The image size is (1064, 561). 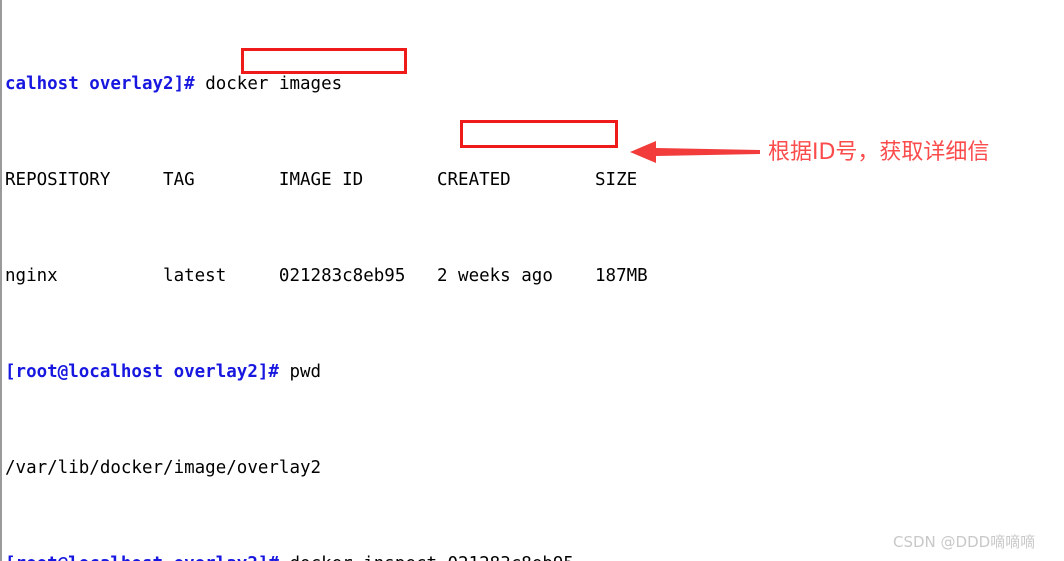 I want to click on terminal-line: /var/lib/docker/image/overlay2, so click(x=163, y=468).